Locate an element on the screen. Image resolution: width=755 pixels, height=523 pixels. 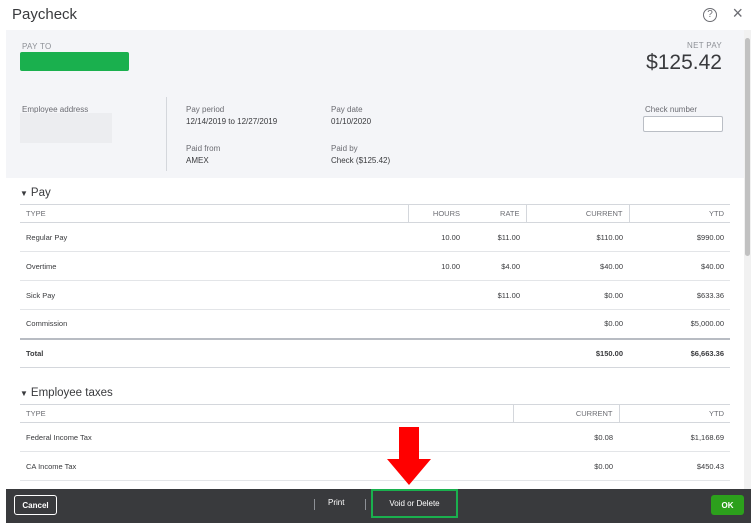
paid-from-value: AMEX is located at coordinates (197, 160).